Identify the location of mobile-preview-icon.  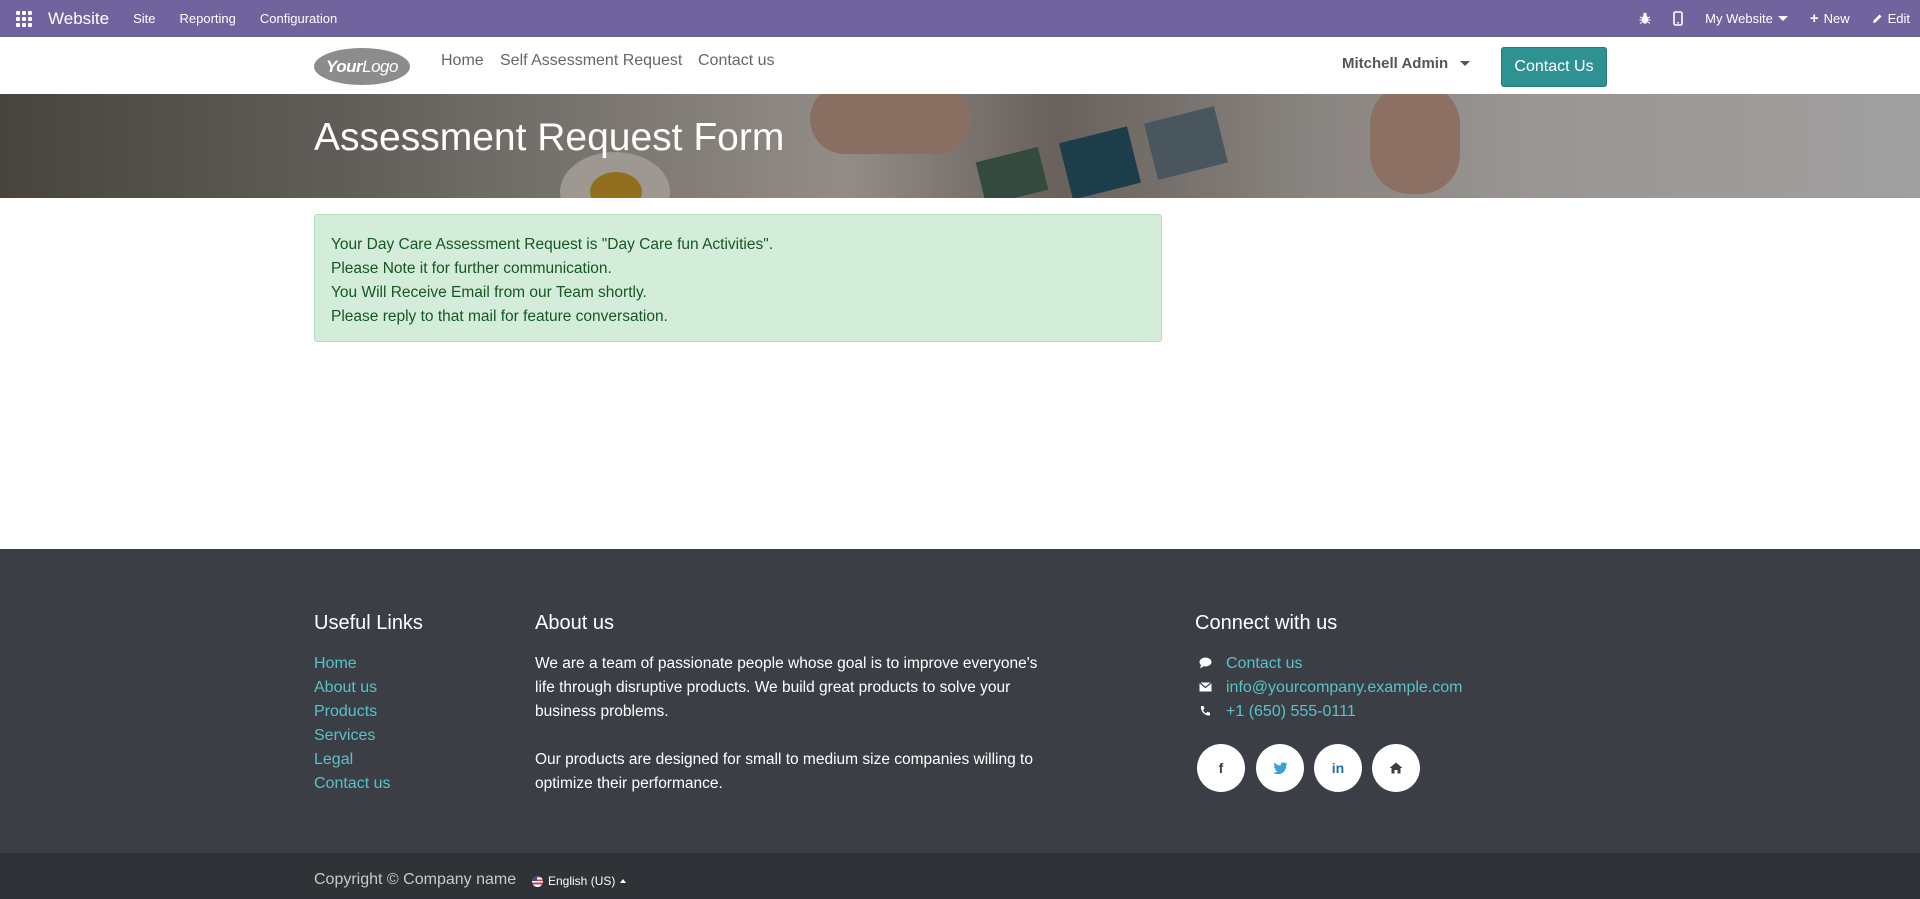
(1678, 18).